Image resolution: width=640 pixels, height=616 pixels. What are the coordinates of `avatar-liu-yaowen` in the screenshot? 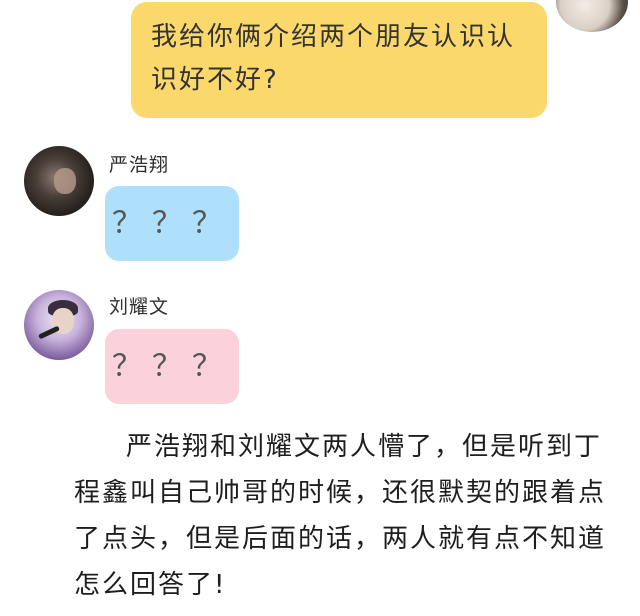 It's located at (59, 325).